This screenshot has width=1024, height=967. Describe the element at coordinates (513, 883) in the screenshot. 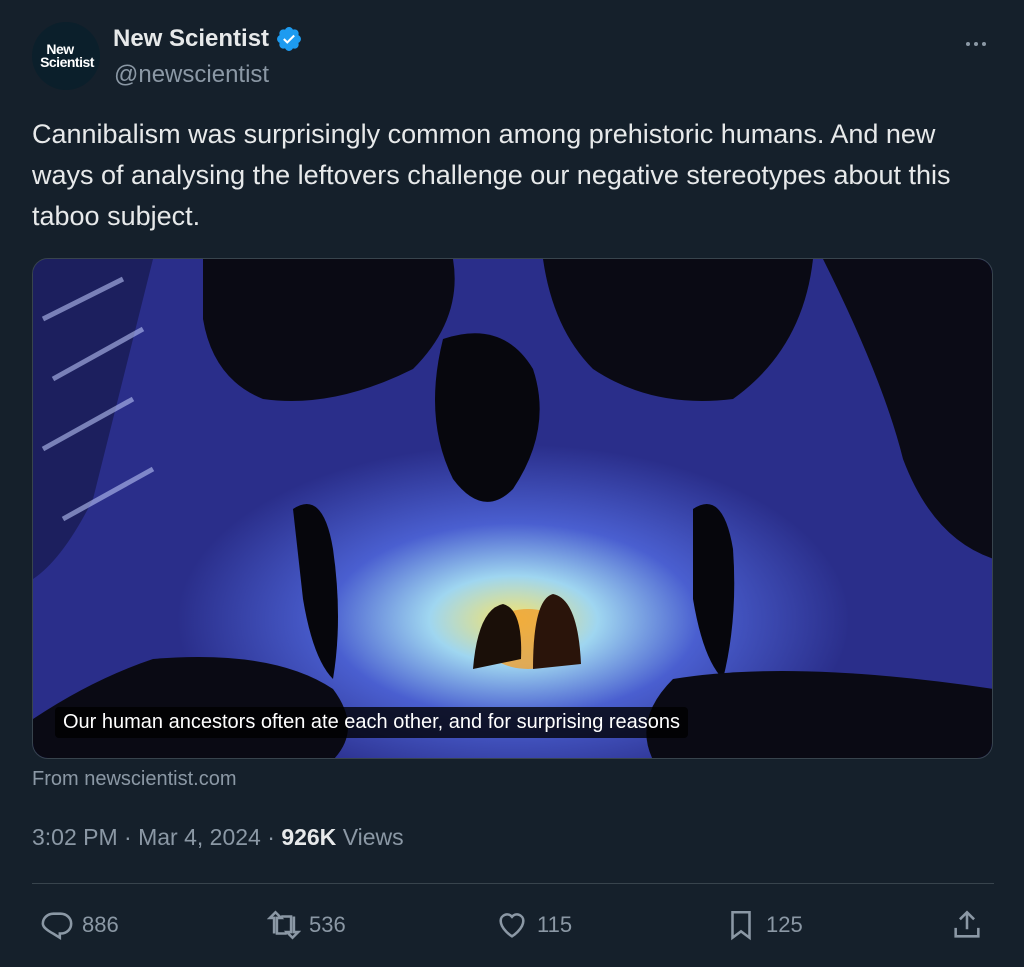

I see `divider` at that location.